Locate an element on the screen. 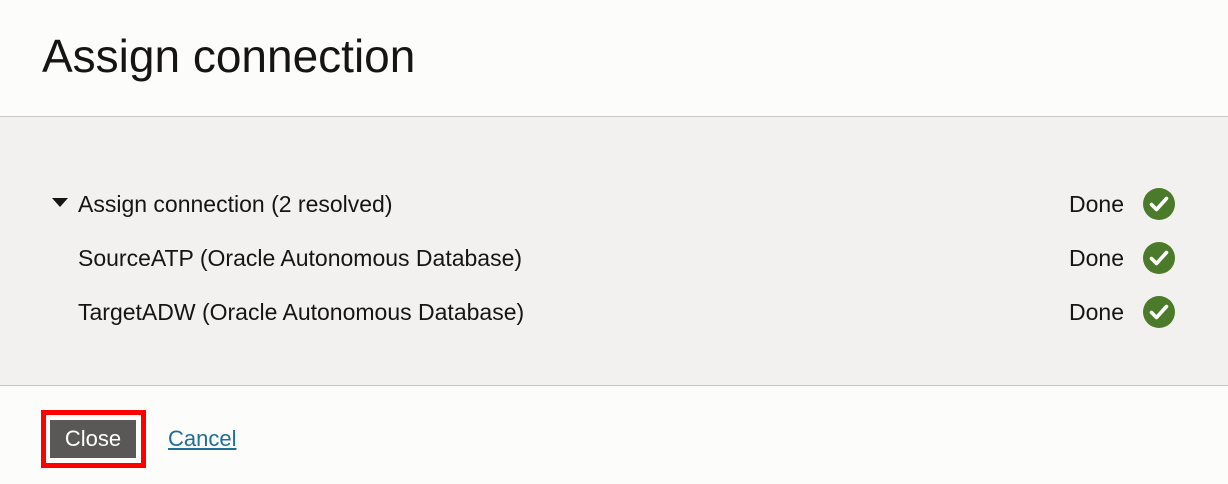 The width and height of the screenshot is (1228, 484). cancel-link: Cancel is located at coordinates (202, 439).